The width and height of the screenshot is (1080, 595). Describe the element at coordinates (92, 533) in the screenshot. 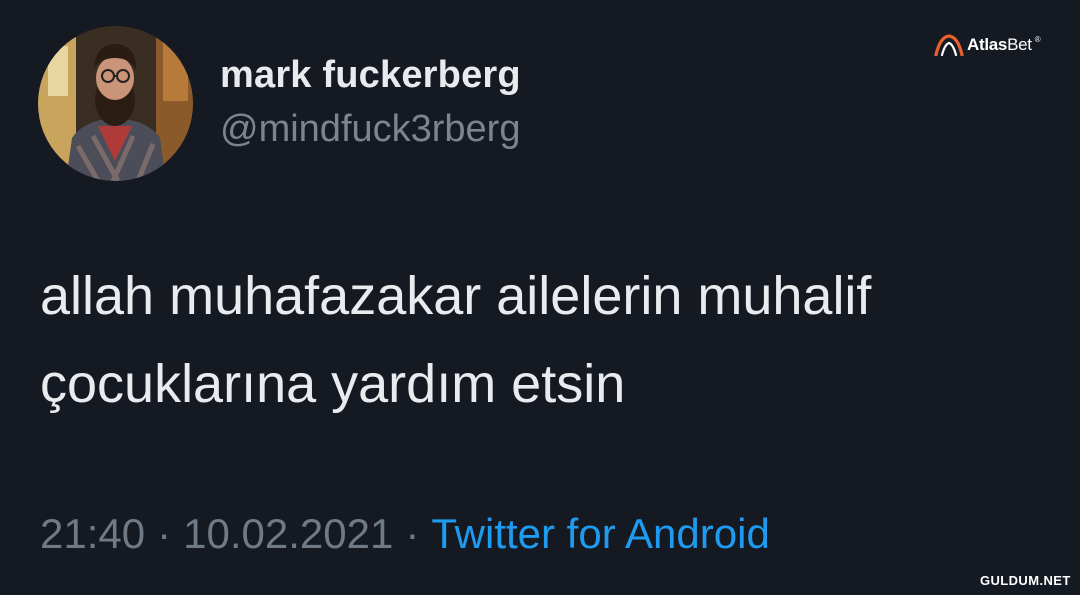

I see `tweet-time: 21:40` at that location.